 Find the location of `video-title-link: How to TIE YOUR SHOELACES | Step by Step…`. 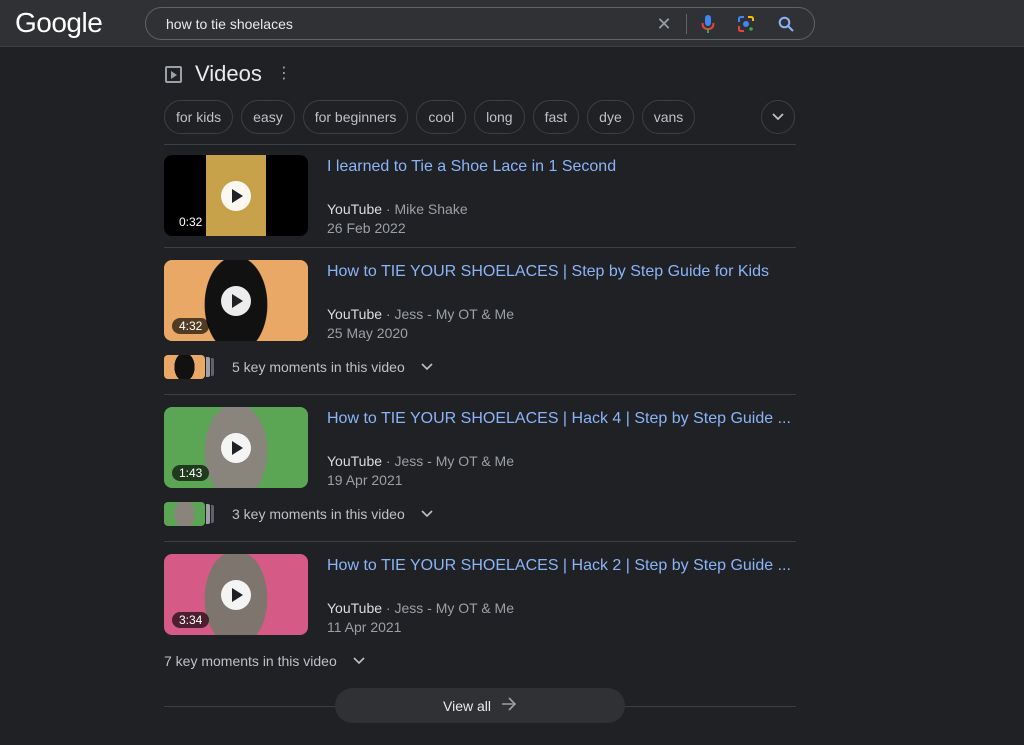

video-title-link: How to TIE YOUR SHOELACES | Step by Step… is located at coordinates (548, 272).